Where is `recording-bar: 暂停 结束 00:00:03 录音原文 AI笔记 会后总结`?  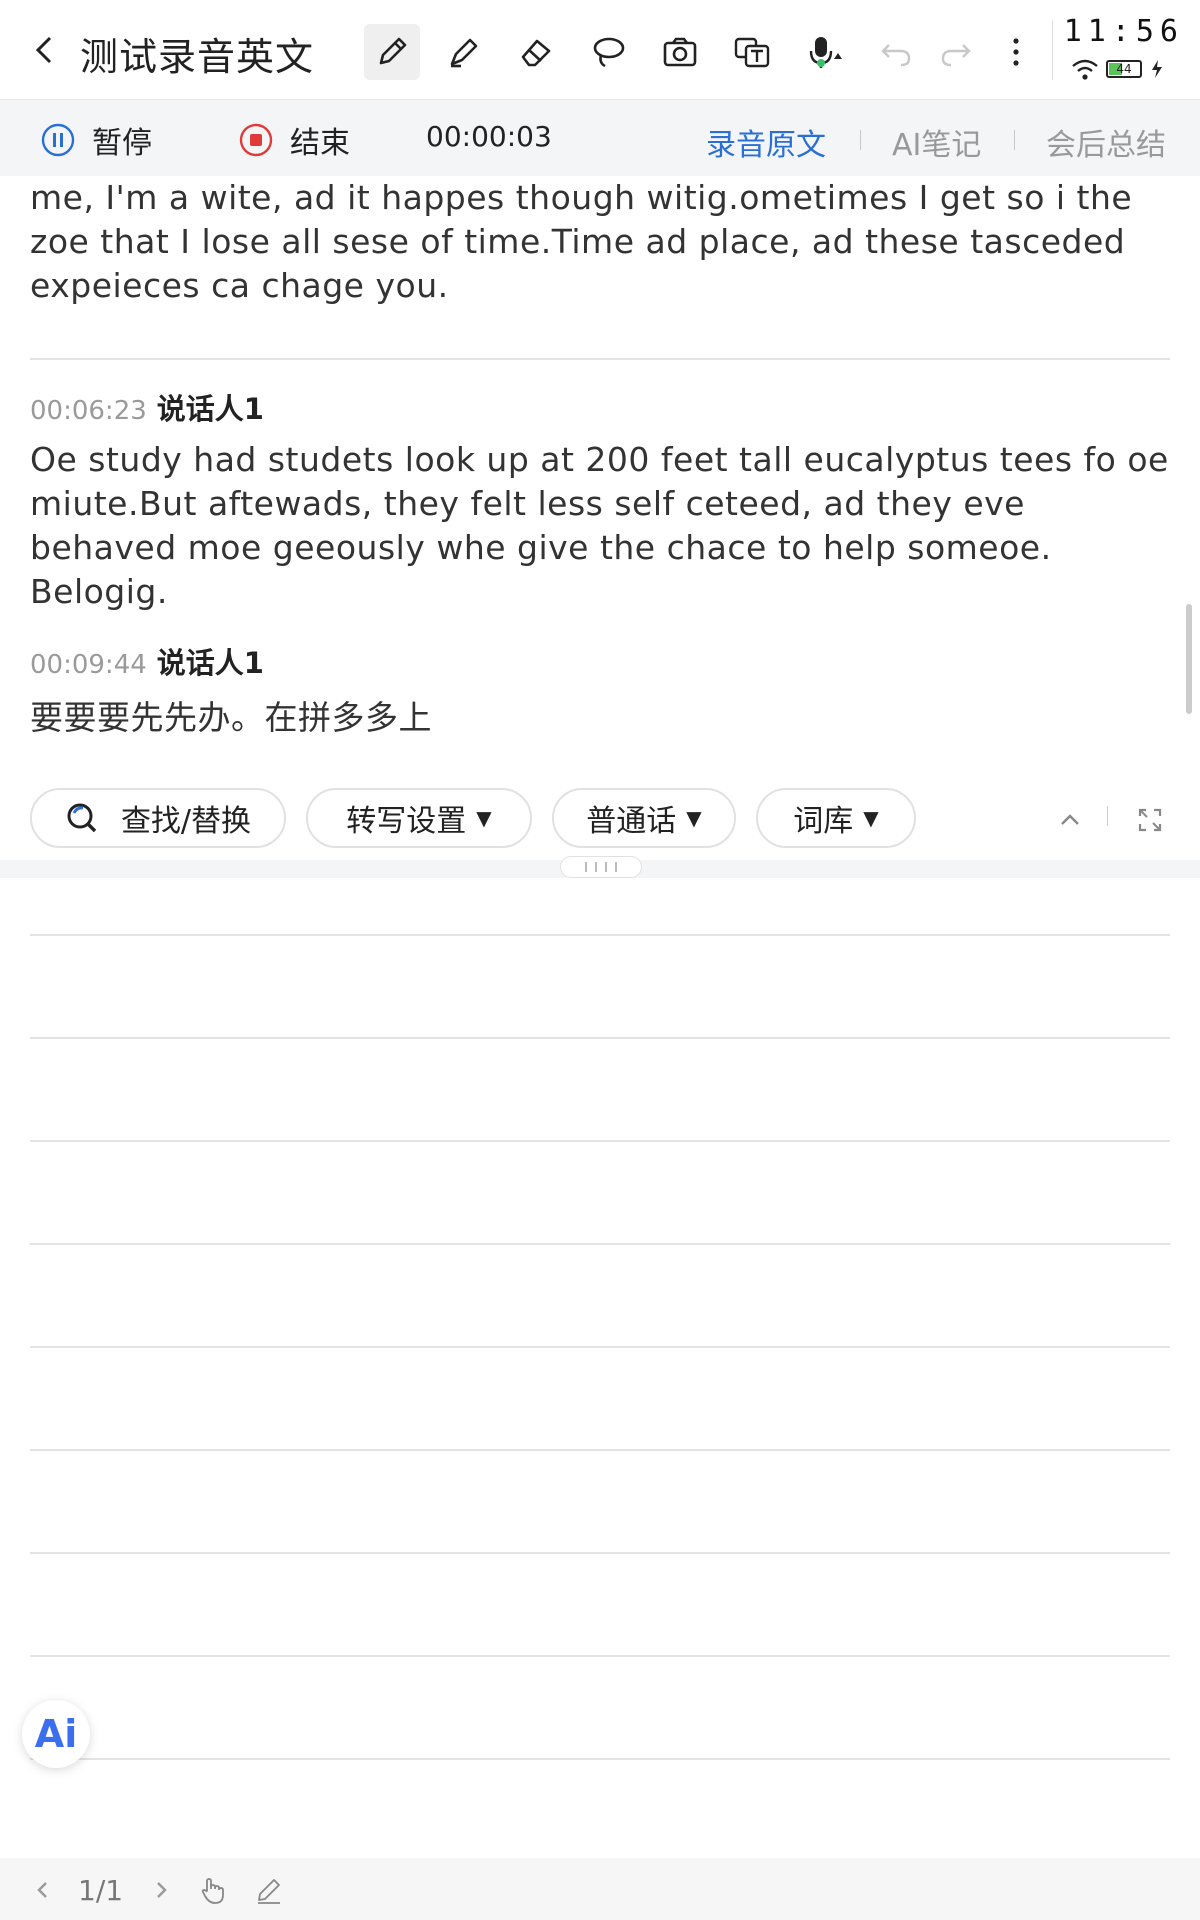
recording-bar: 暂停 结束 00:00:03 录音原文 AI笔记 会后总结 is located at coordinates (600, 138).